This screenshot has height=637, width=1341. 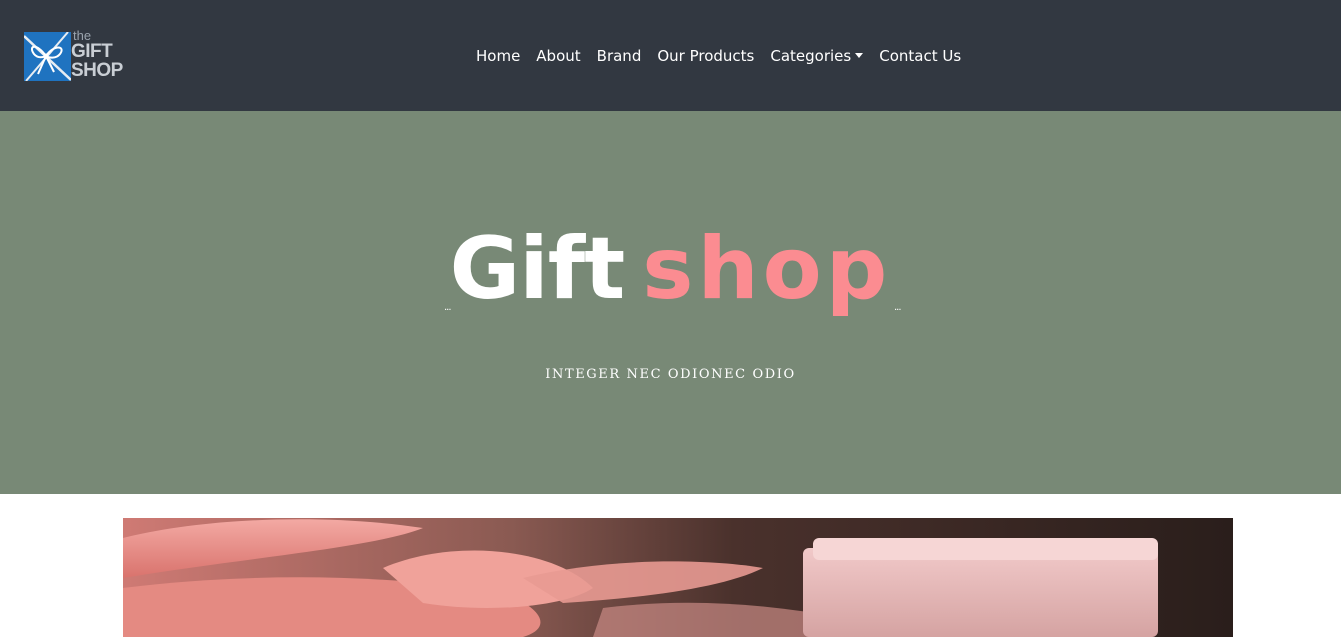 I want to click on hero-title-shop: shop, so click(x=767, y=269).